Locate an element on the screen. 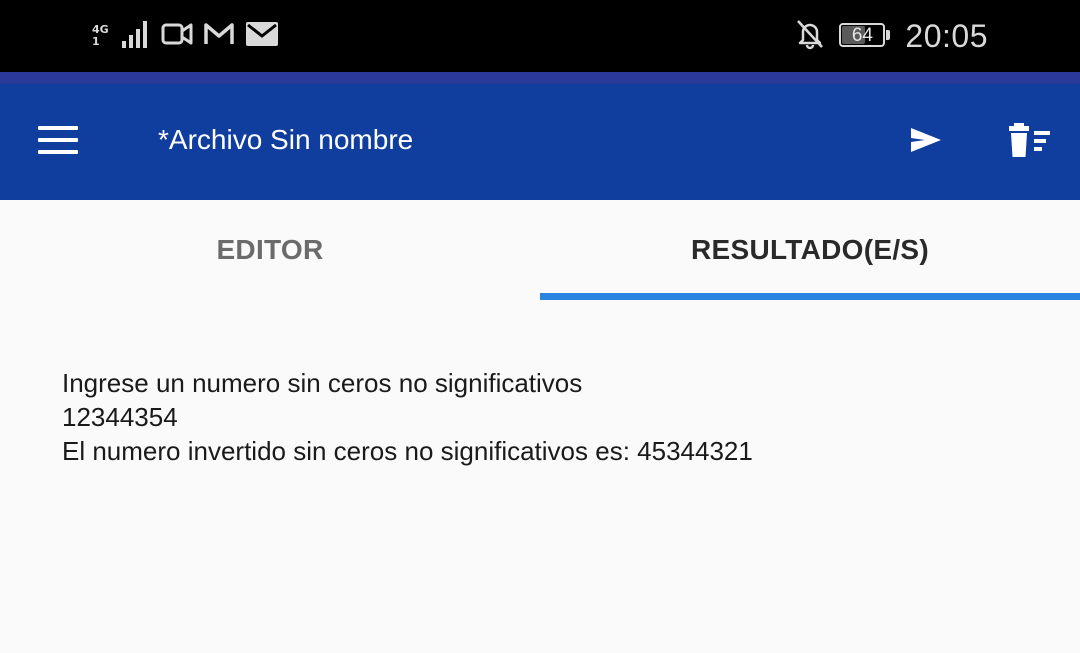 This screenshot has height=653, width=1080. tab-result: RESULTADO(E/S) is located at coordinates (810, 250).